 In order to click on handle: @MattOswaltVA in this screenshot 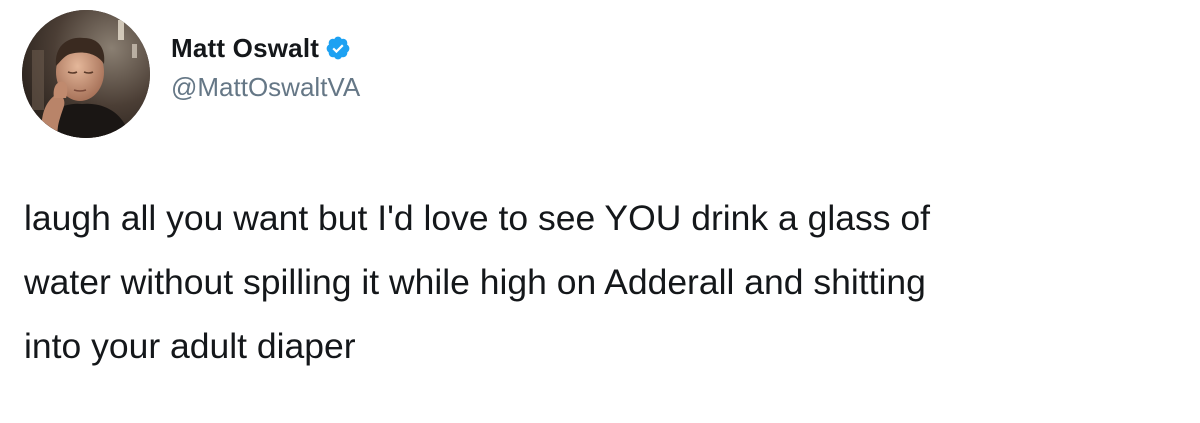, I will do `click(265, 87)`.